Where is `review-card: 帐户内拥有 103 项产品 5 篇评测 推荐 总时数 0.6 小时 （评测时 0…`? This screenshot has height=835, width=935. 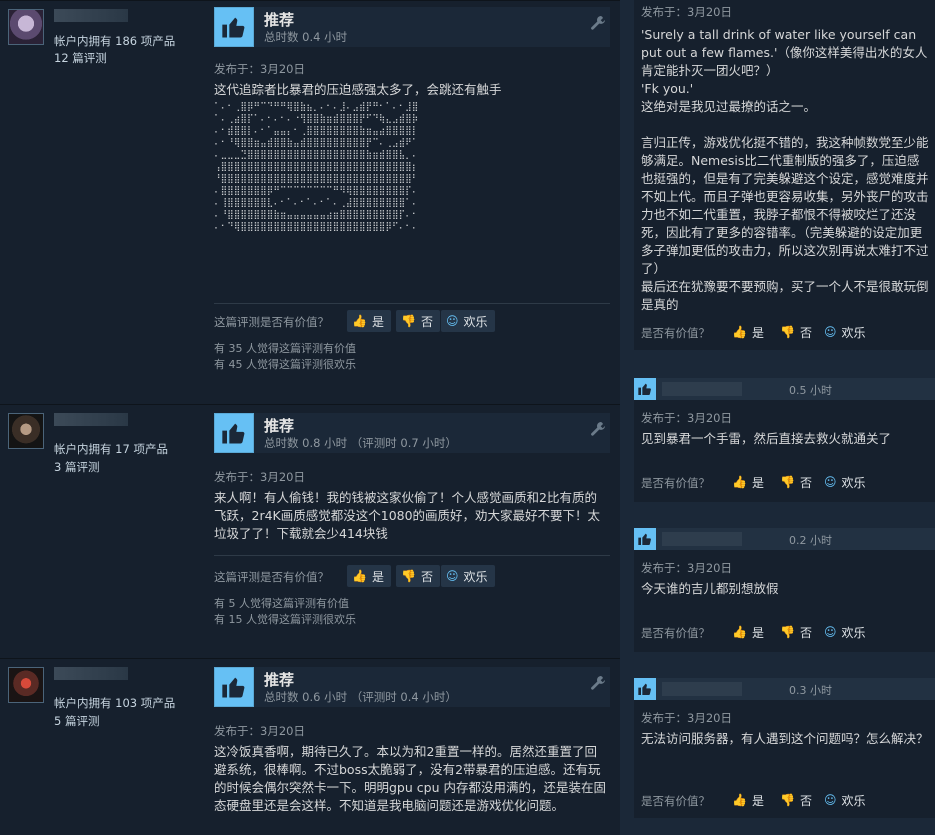 review-card: 帐户内拥有 103 项产品 5 篇评测 推荐 总时数 0.6 小时 （评测时 0… is located at coordinates (310, 746).